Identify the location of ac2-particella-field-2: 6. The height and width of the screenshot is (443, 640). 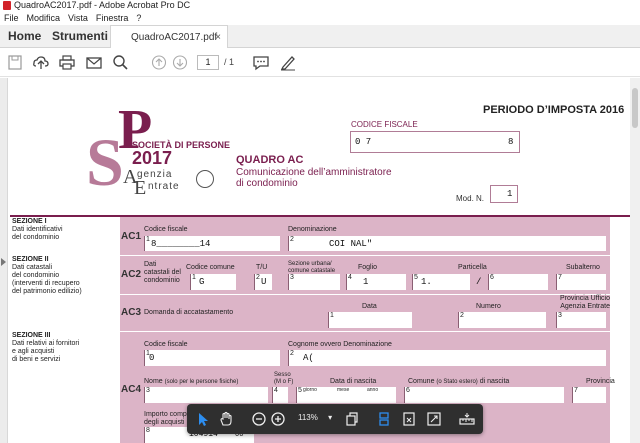
(518, 282).